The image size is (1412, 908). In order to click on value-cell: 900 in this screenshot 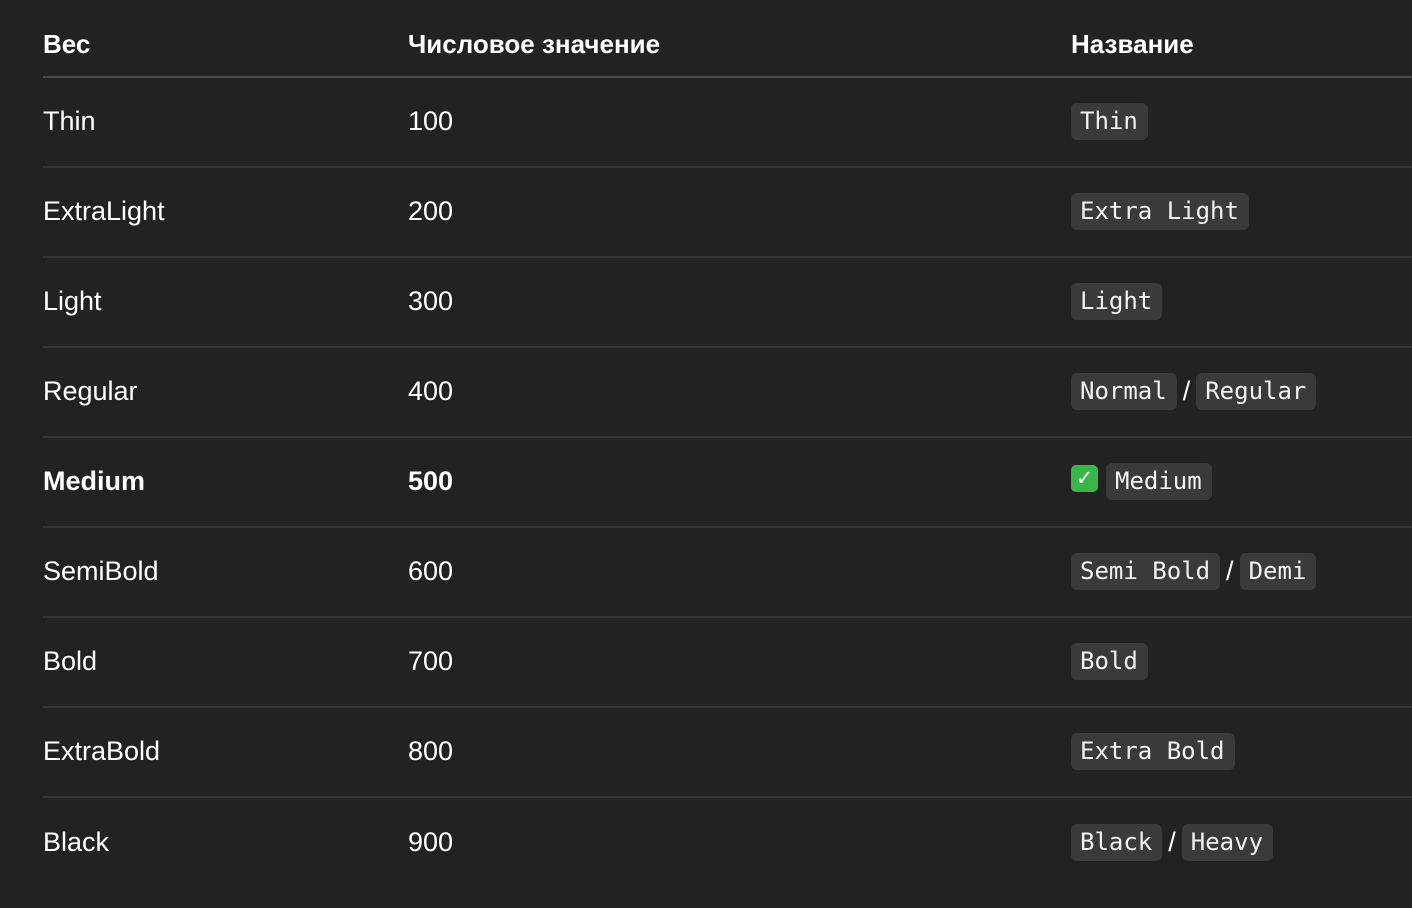, I will do `click(431, 841)`.